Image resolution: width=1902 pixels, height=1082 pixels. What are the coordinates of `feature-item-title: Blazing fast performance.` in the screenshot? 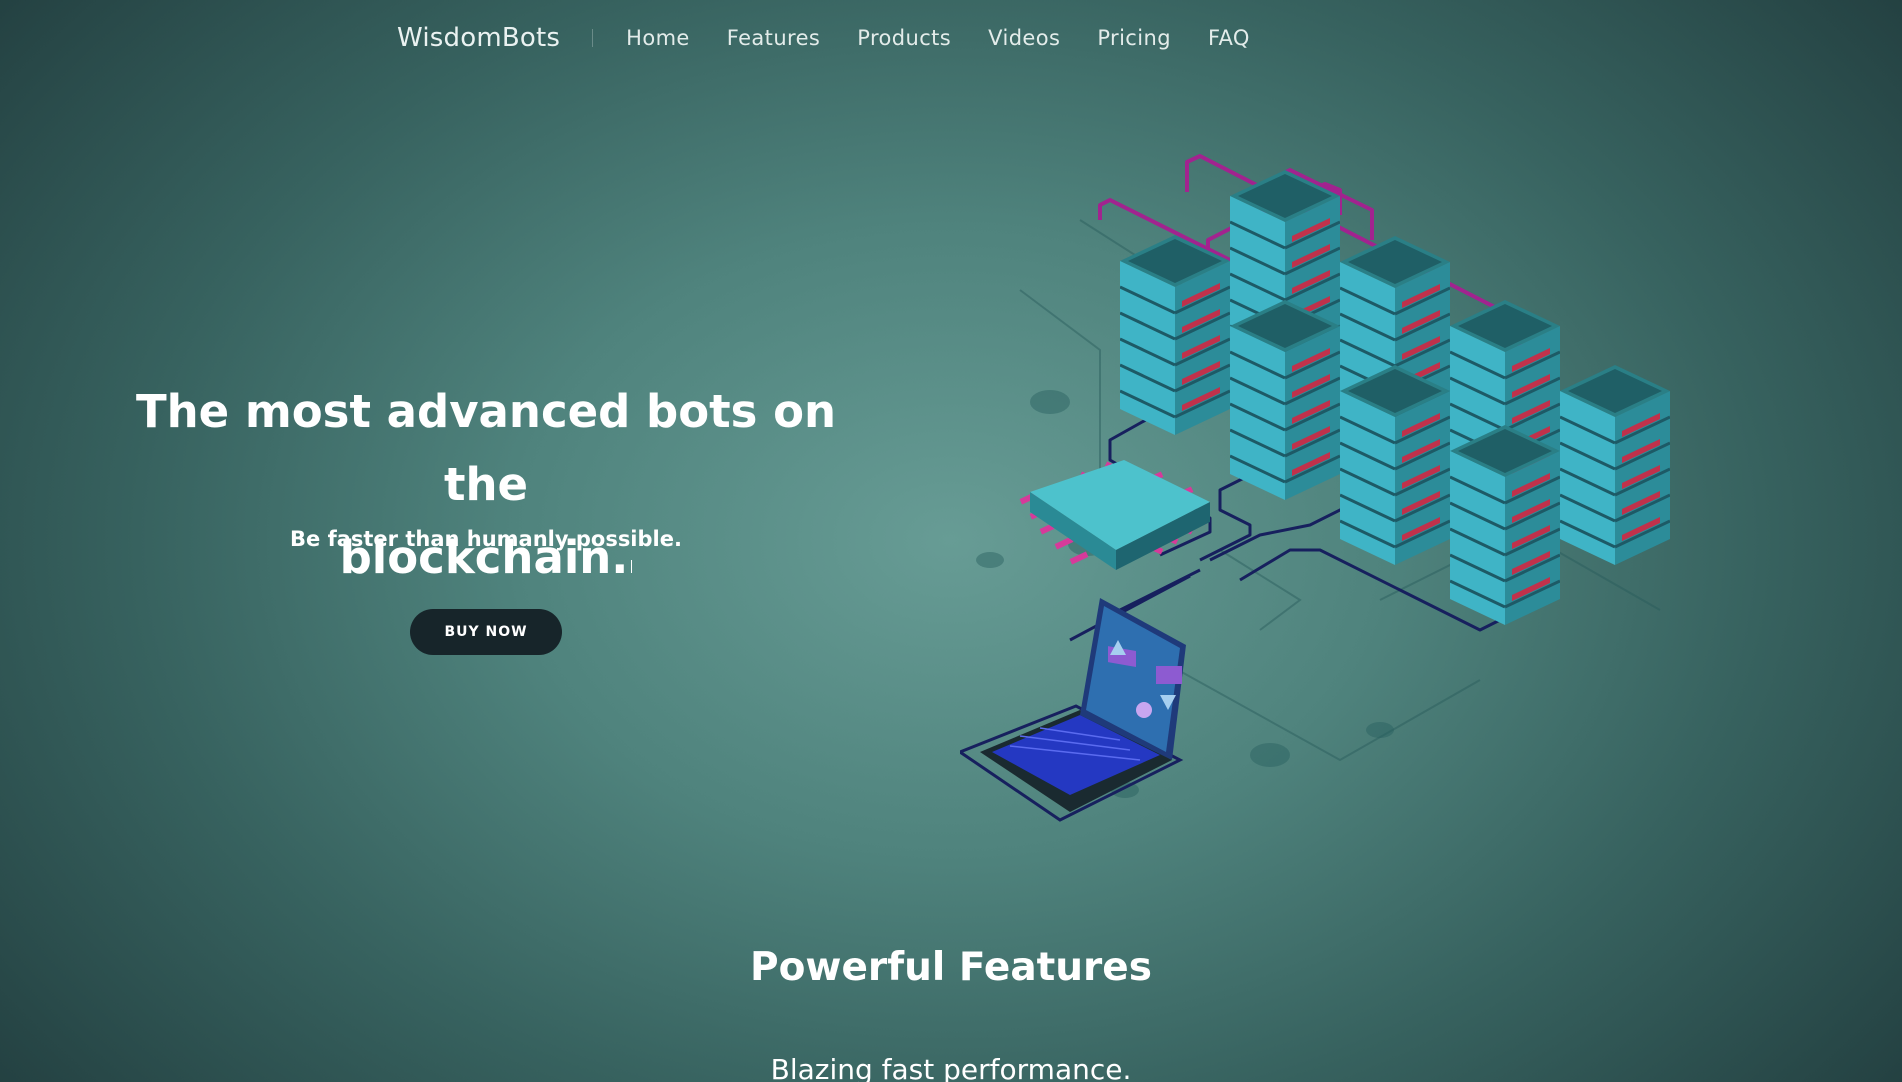 It's located at (951, 1067).